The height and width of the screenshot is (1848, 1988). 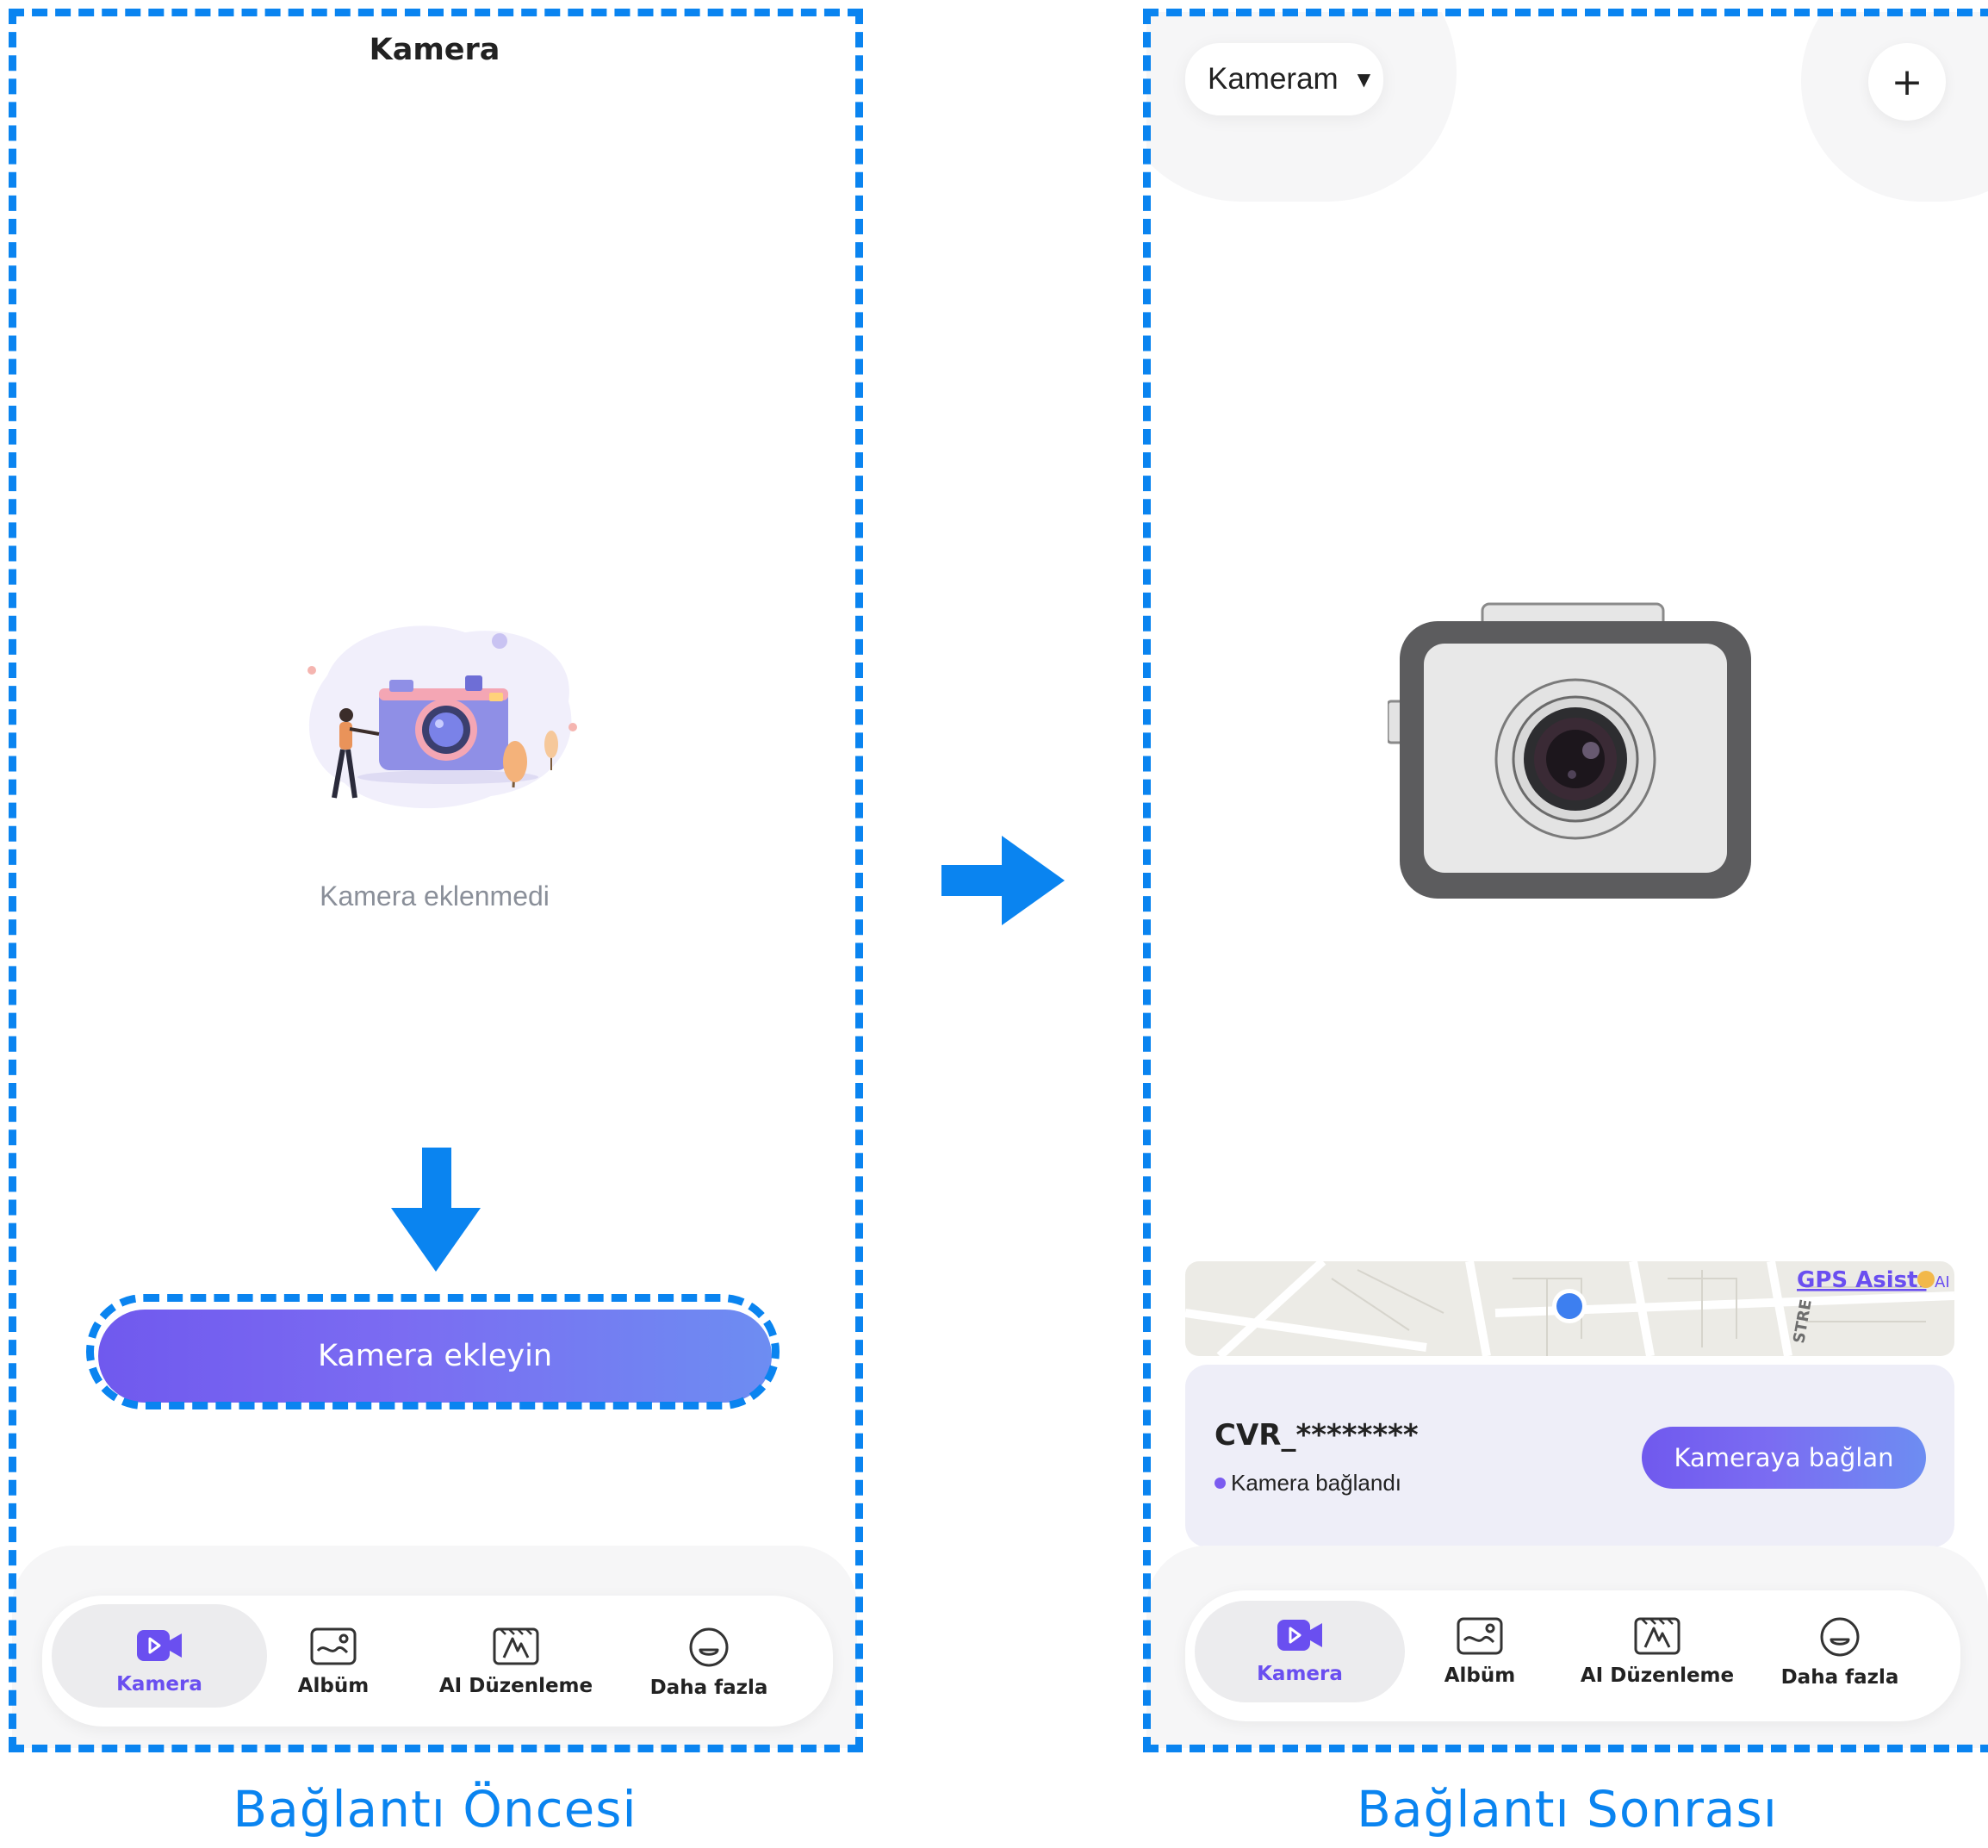 What do you see at coordinates (1316, 1483) in the screenshot?
I see `status-text: Kamera bağlandı` at bounding box center [1316, 1483].